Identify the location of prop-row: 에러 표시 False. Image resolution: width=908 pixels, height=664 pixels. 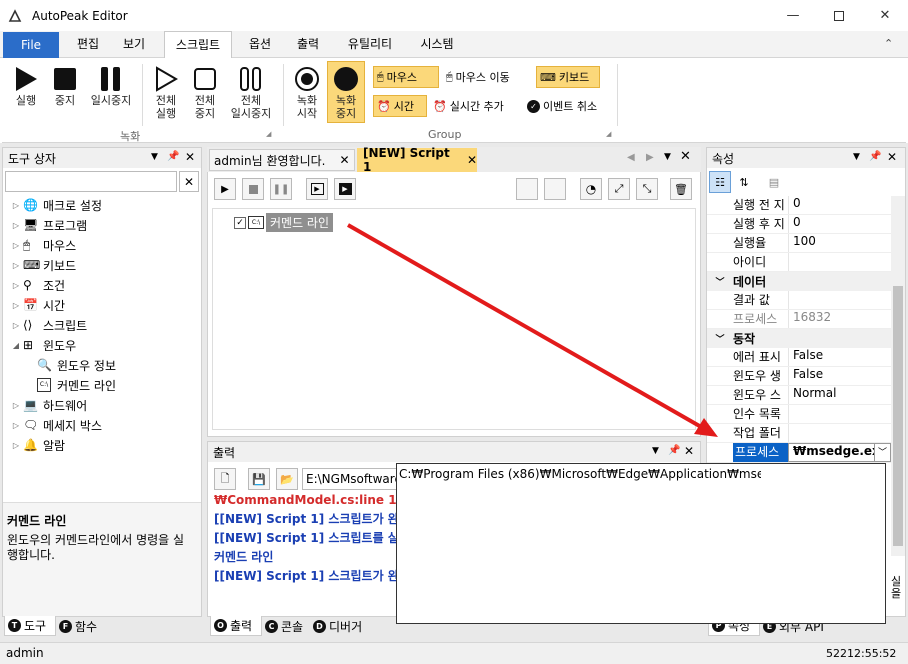
(799, 357).